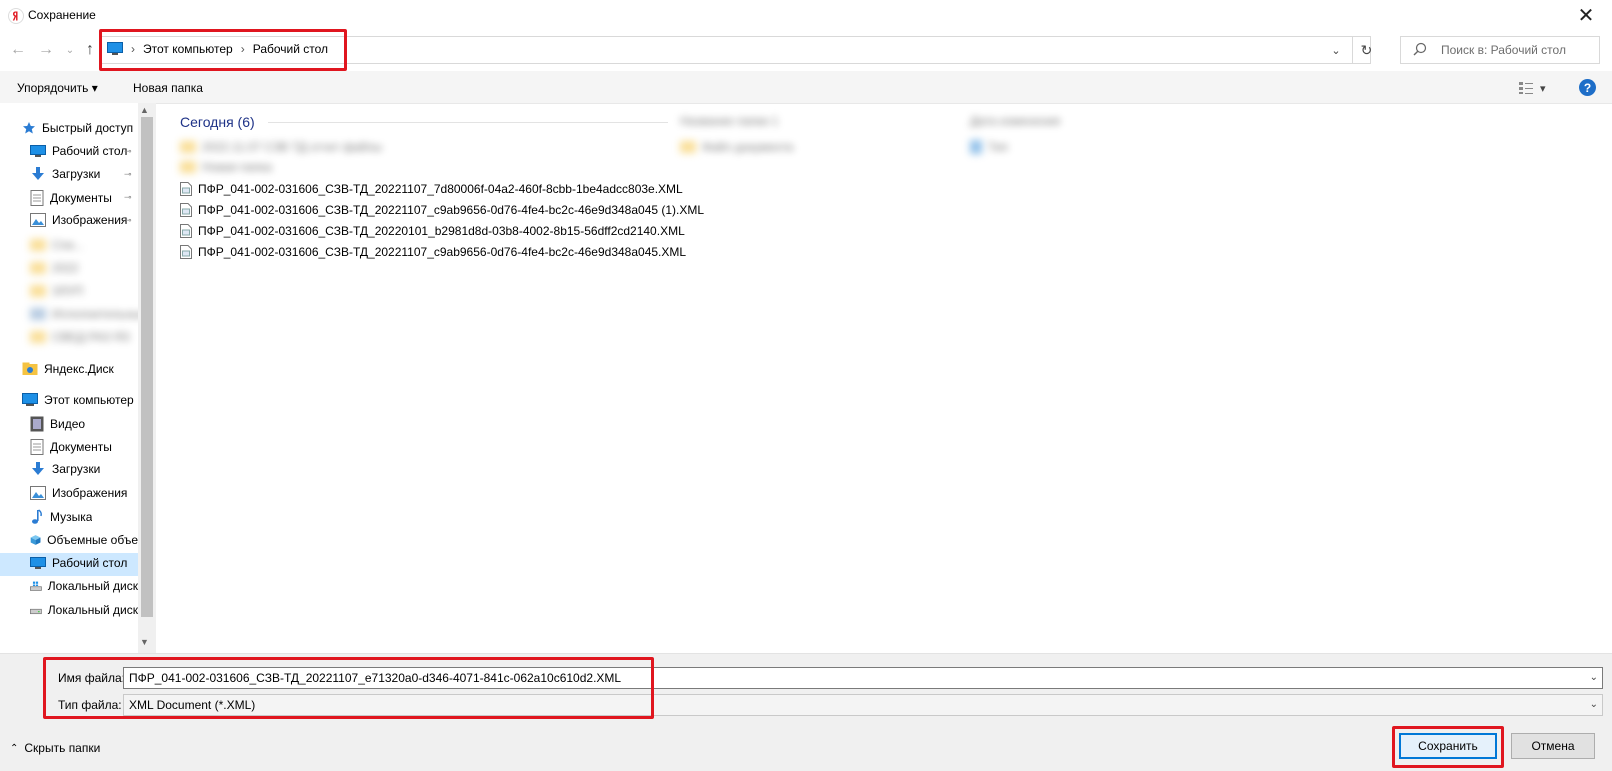 Image resolution: width=1612 pixels, height=771 pixels. Describe the element at coordinates (55, 748) in the screenshot. I see `hide-folders-button: ⌃ Скрыть папки` at that location.